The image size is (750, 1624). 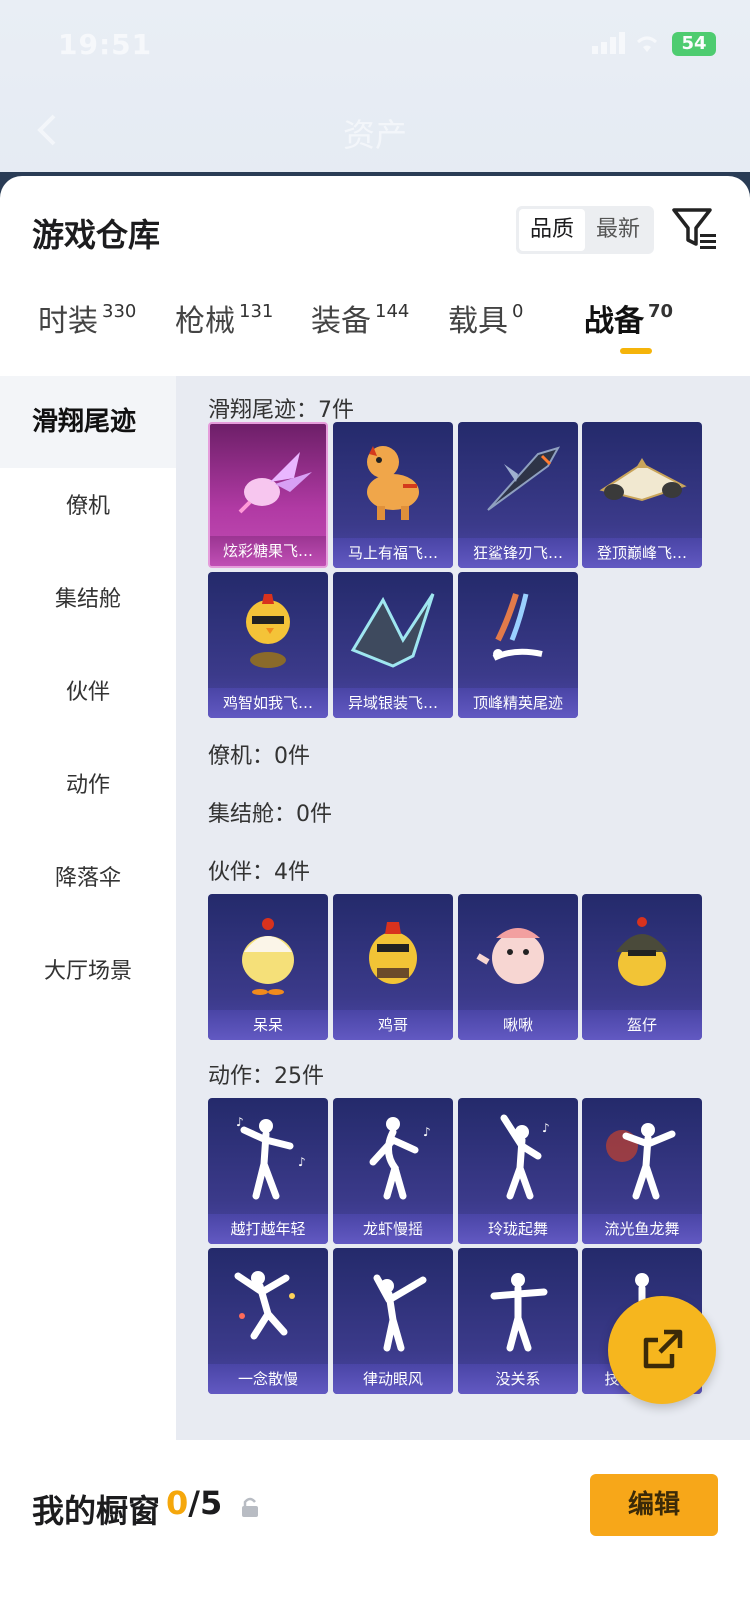 I want to click on shark-glider-icon, so click(x=524, y=478).